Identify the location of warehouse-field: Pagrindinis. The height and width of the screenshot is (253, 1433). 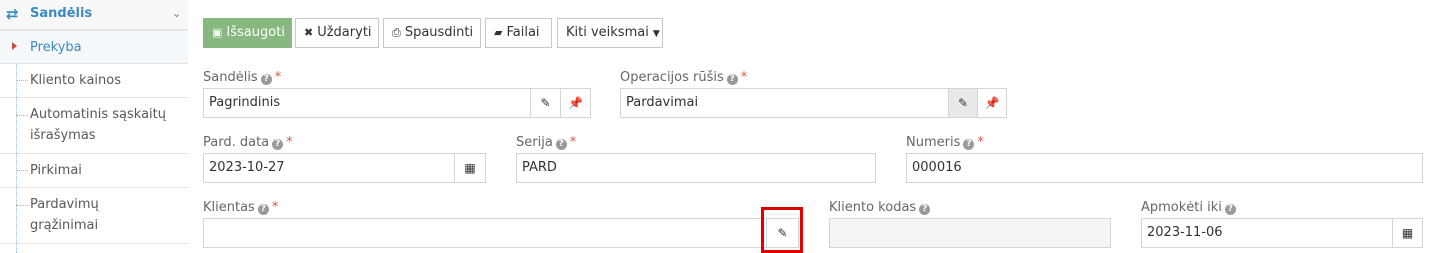
(367, 103).